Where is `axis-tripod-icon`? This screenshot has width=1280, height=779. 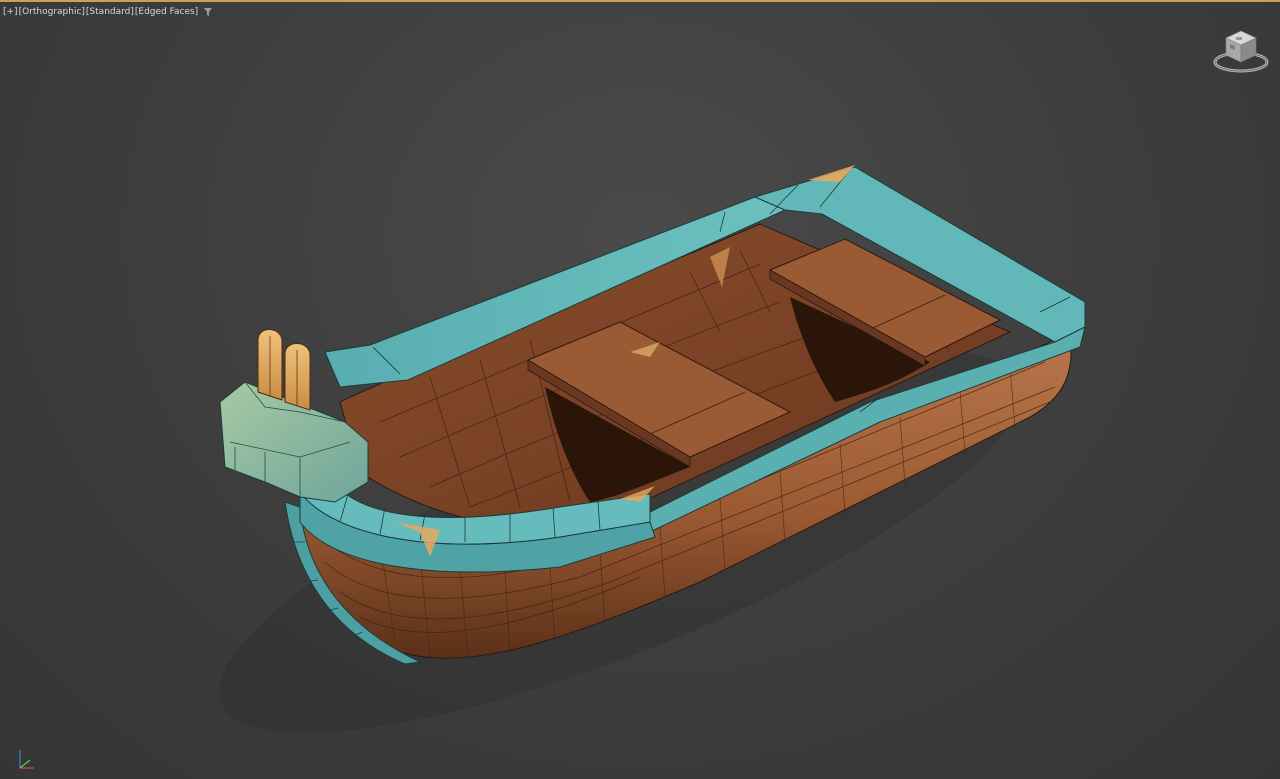 axis-tripod-icon is located at coordinates (26, 759).